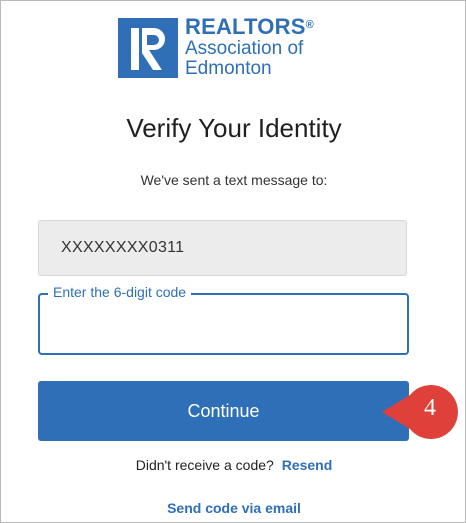 The height and width of the screenshot is (523, 466). I want to click on logo-city-text: Edmonton, so click(228, 68).